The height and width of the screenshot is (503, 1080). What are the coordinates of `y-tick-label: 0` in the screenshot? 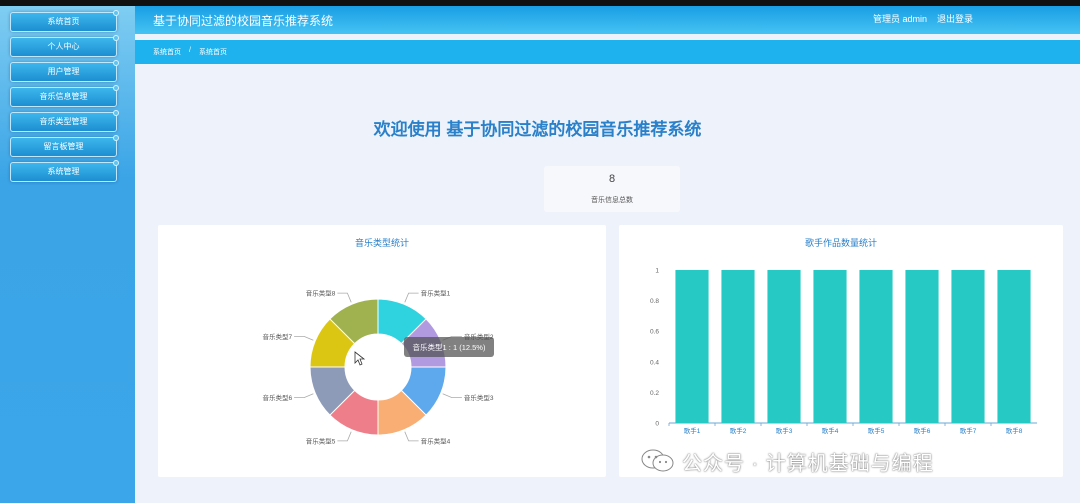 It's located at (657, 424).